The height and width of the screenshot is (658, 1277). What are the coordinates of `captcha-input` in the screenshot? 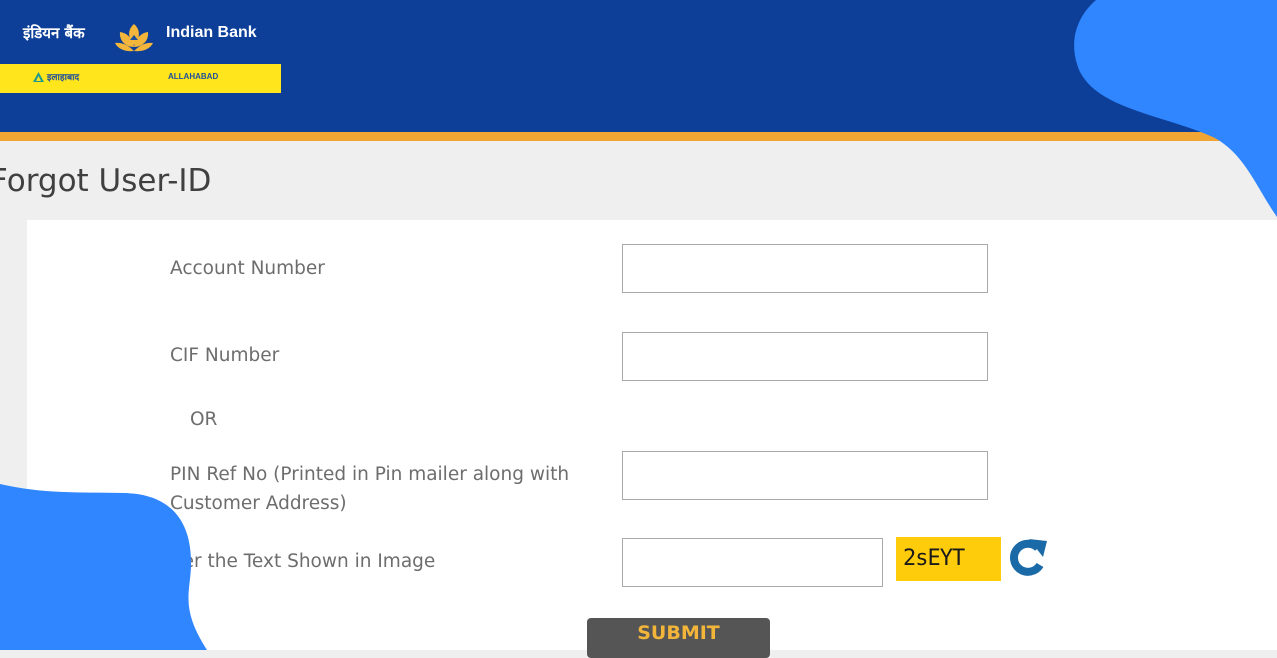 It's located at (752, 562).